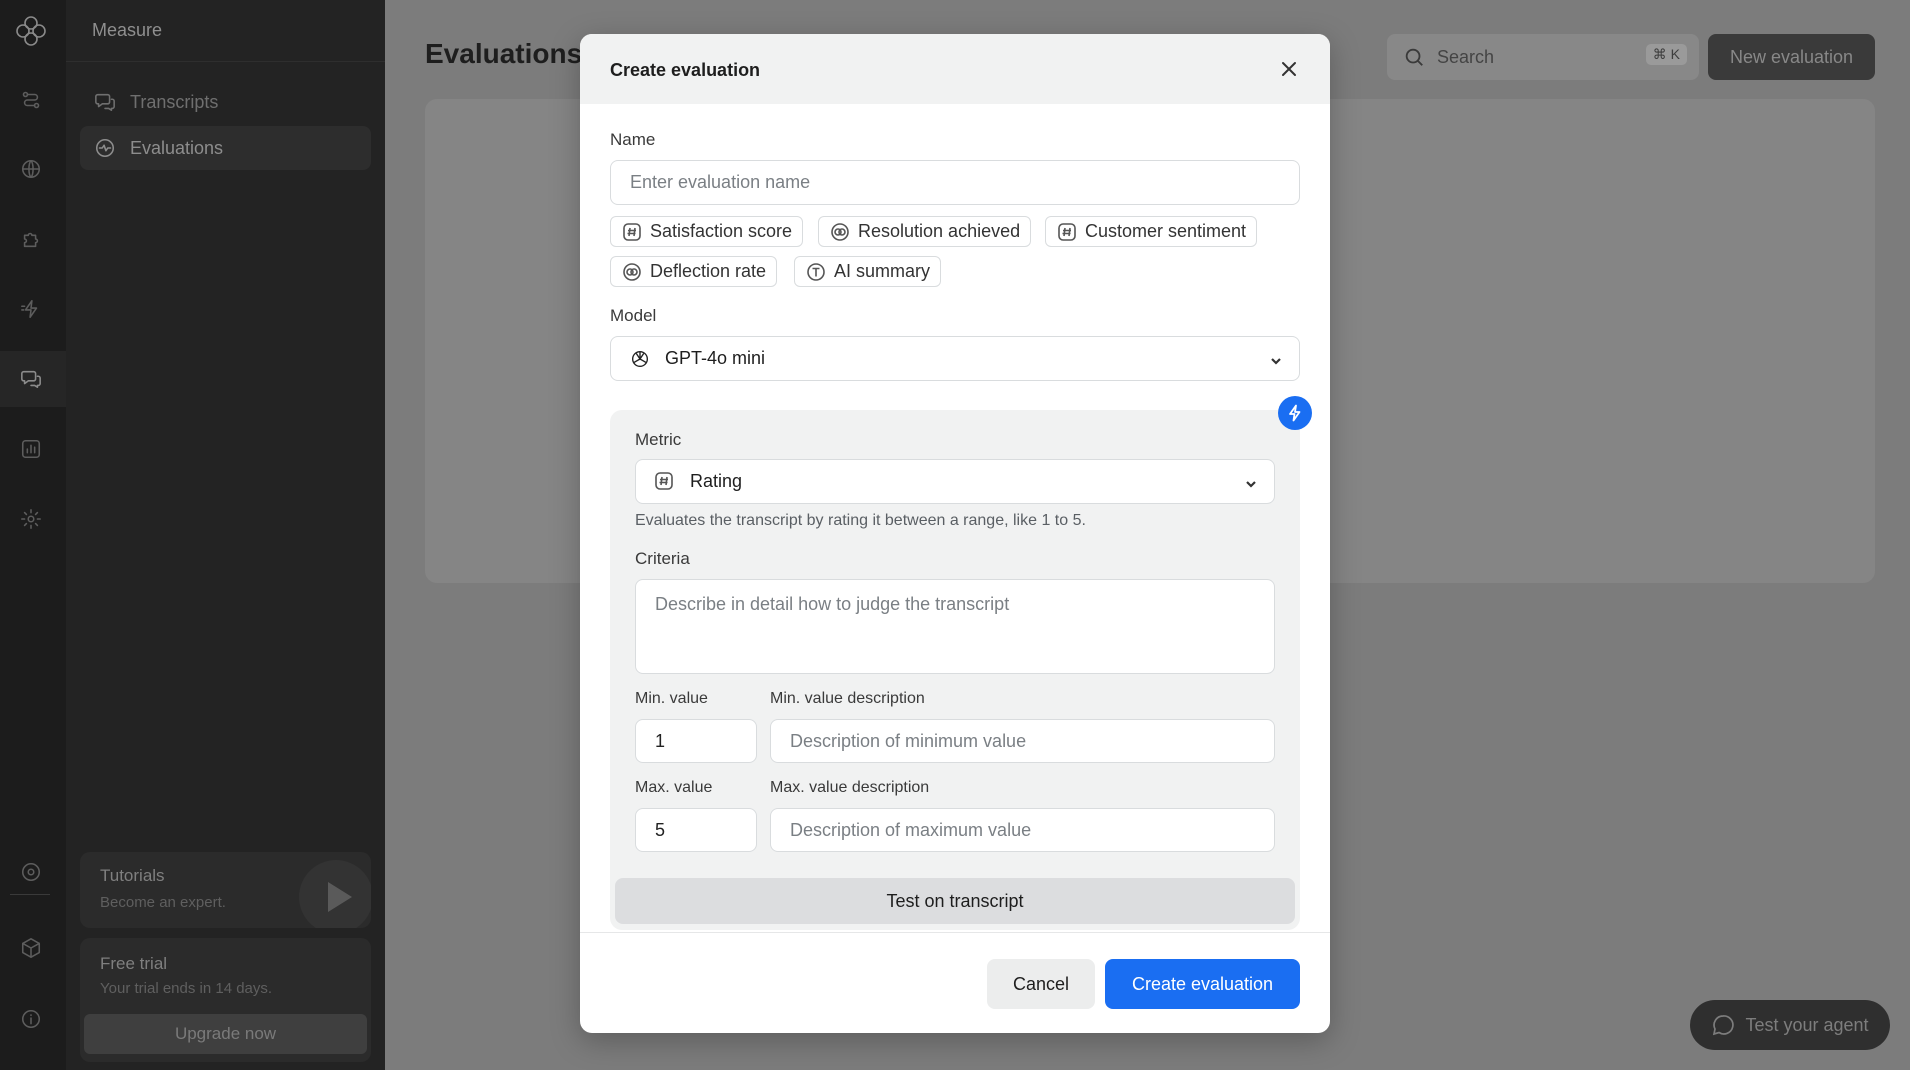 This screenshot has width=1910, height=1070. Describe the element at coordinates (955, 932) in the screenshot. I see `modal-footer-divider` at that location.